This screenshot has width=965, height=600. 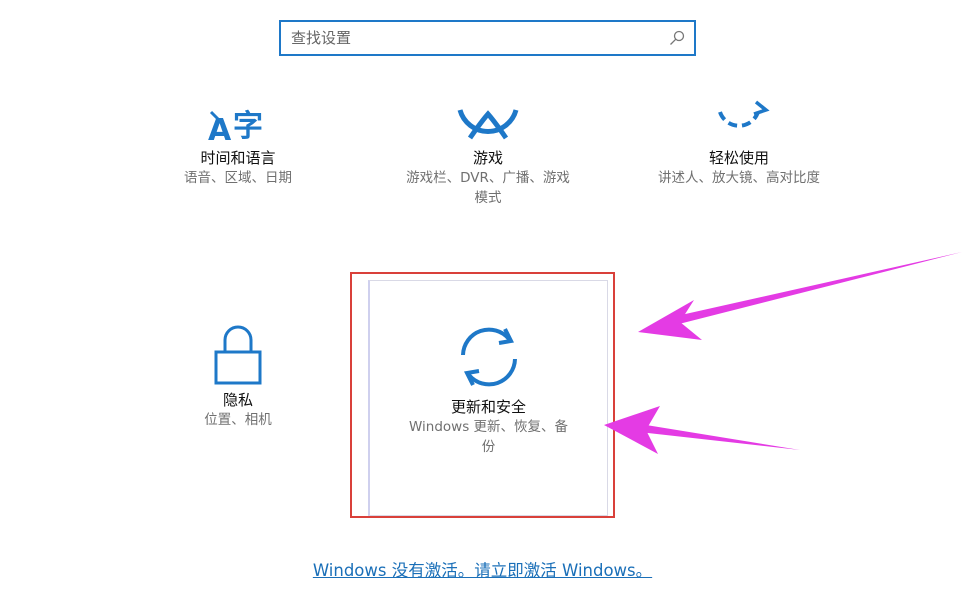 I want to click on tile-title: 隐私, so click(x=237, y=400).